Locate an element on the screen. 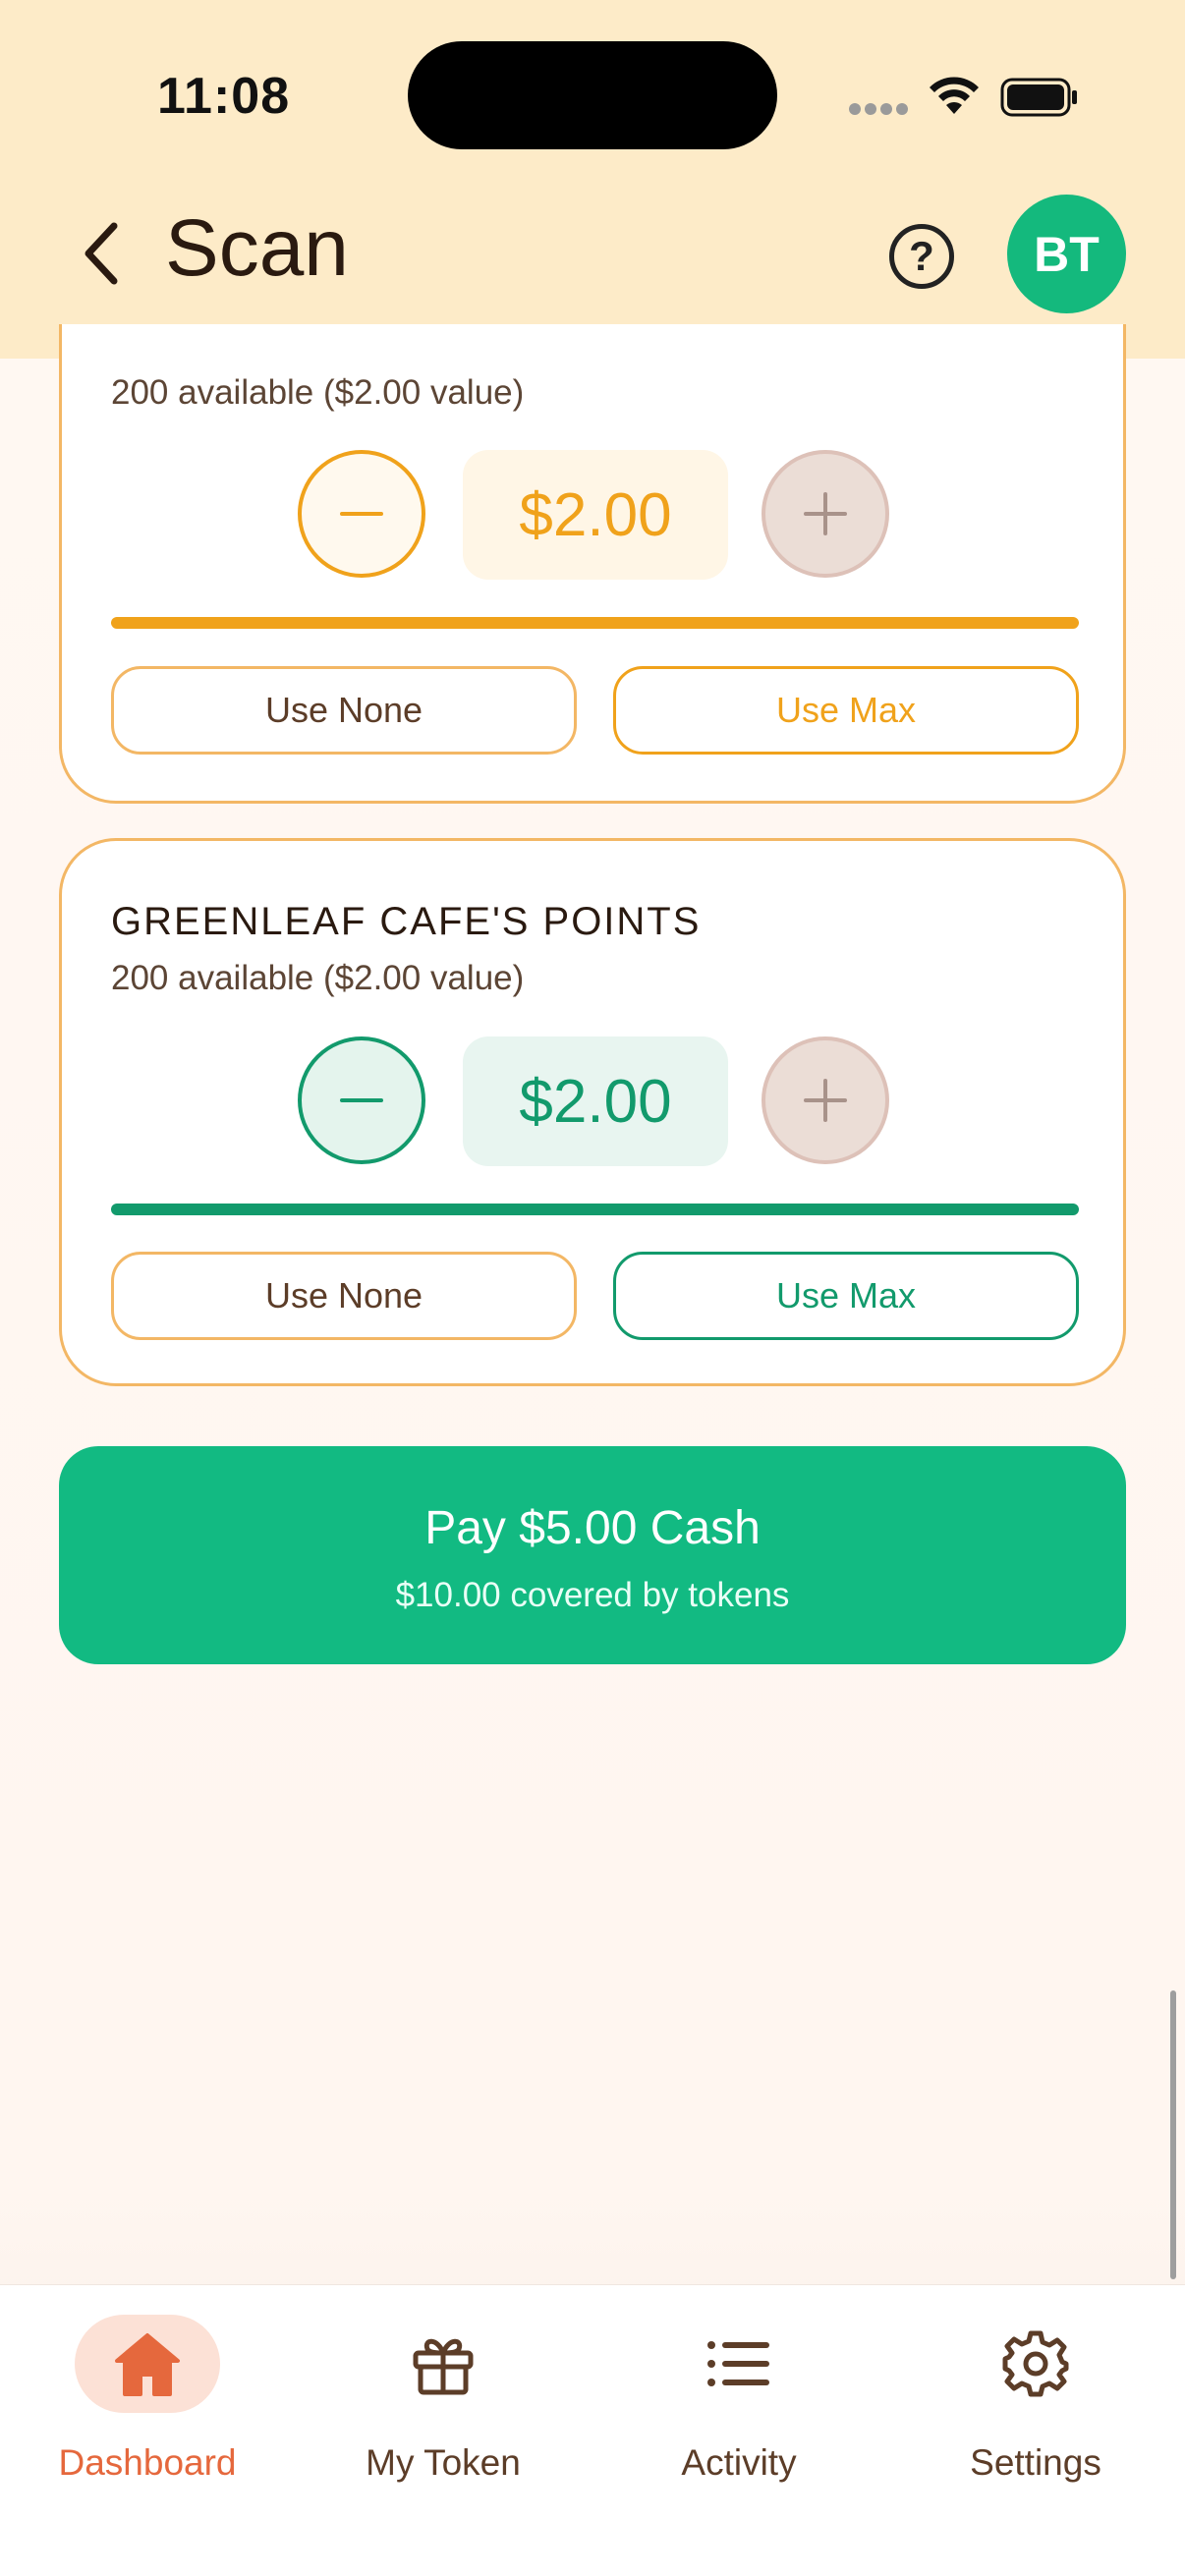 The height and width of the screenshot is (2576, 1185). gift-icon is located at coordinates (444, 2366).